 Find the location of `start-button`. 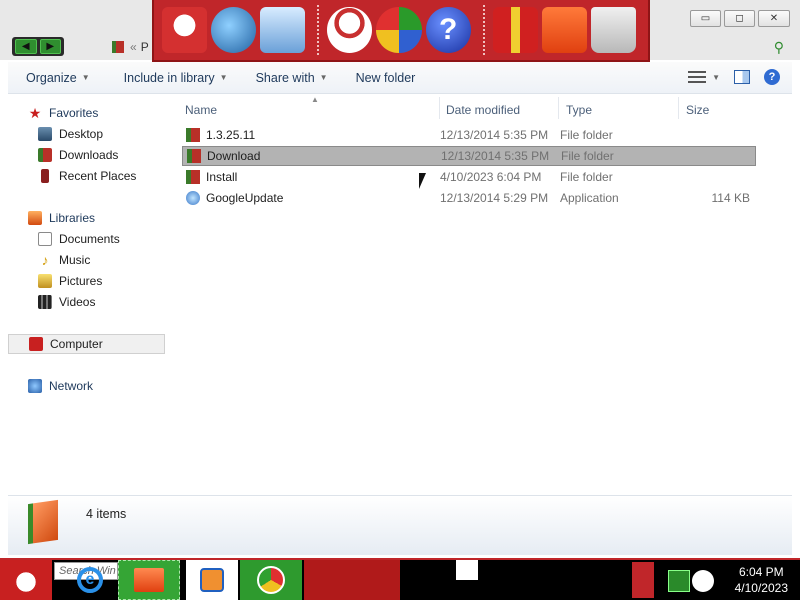

start-button is located at coordinates (26, 580).